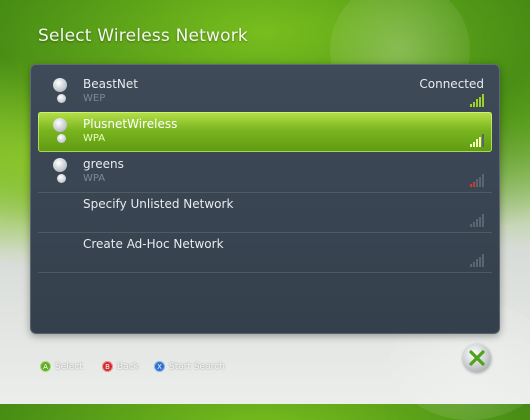 The height and width of the screenshot is (420, 530). What do you see at coordinates (153, 244) in the screenshot?
I see `network-name: Create Ad-Hoc Network` at bounding box center [153, 244].